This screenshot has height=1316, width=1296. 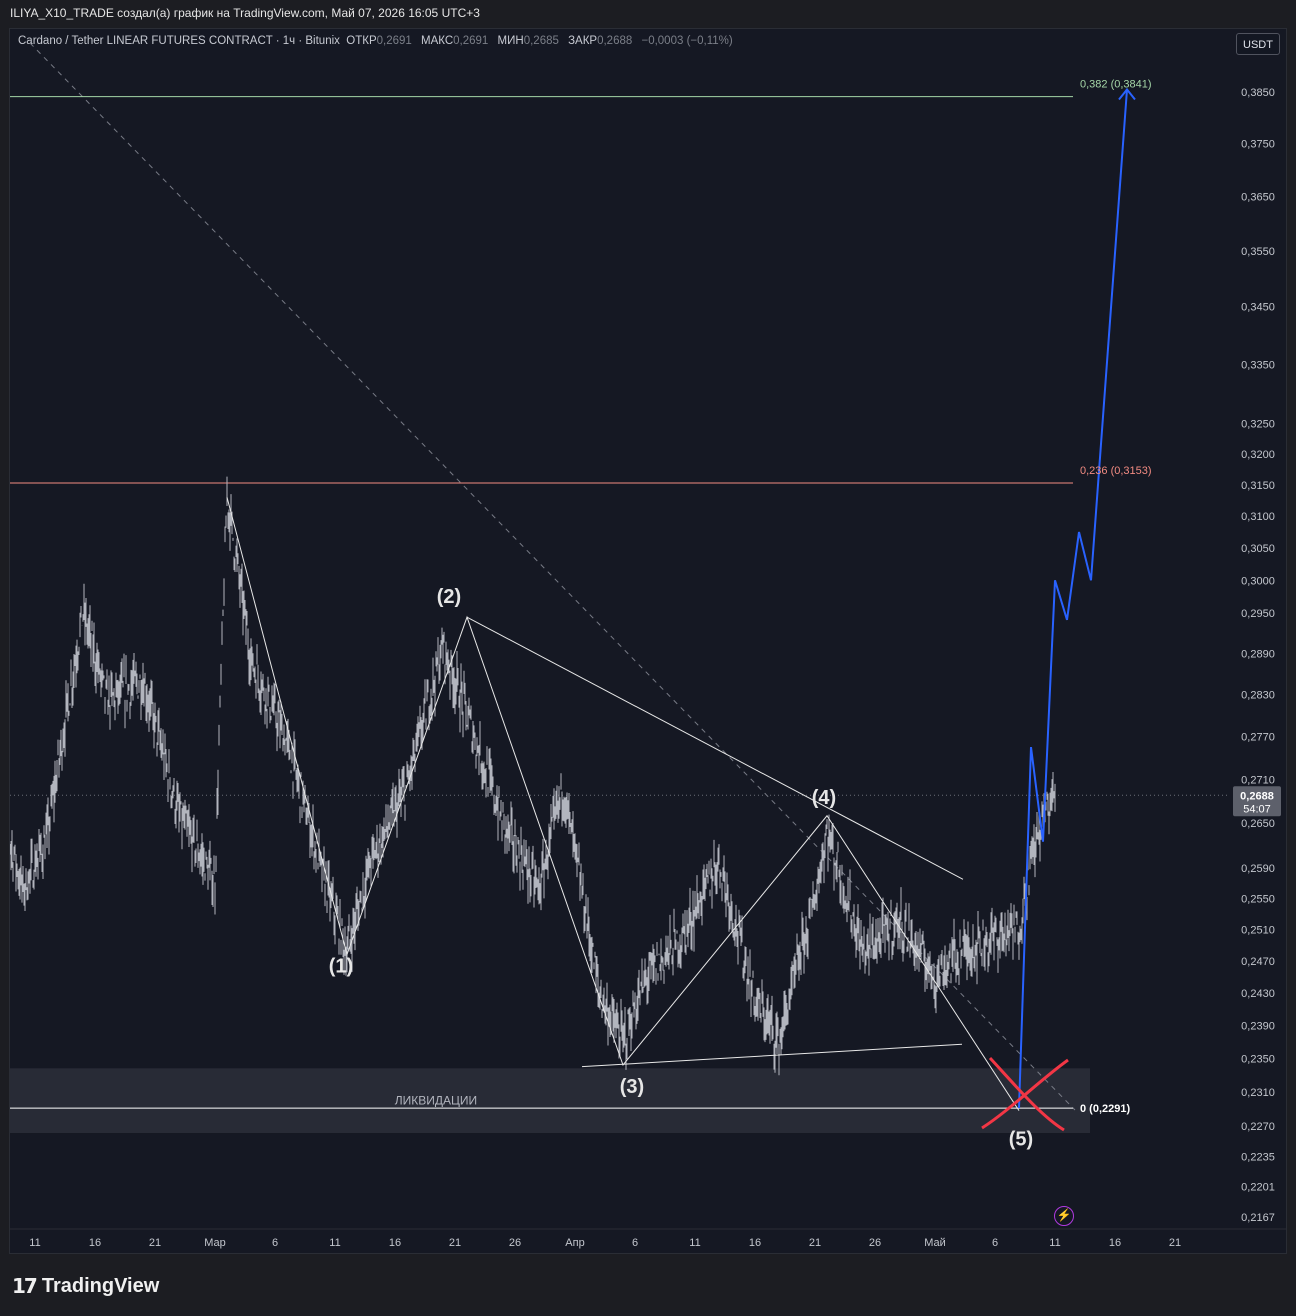 What do you see at coordinates (1258, 145) in the screenshot?
I see `y-tick-label: 0,3750` at bounding box center [1258, 145].